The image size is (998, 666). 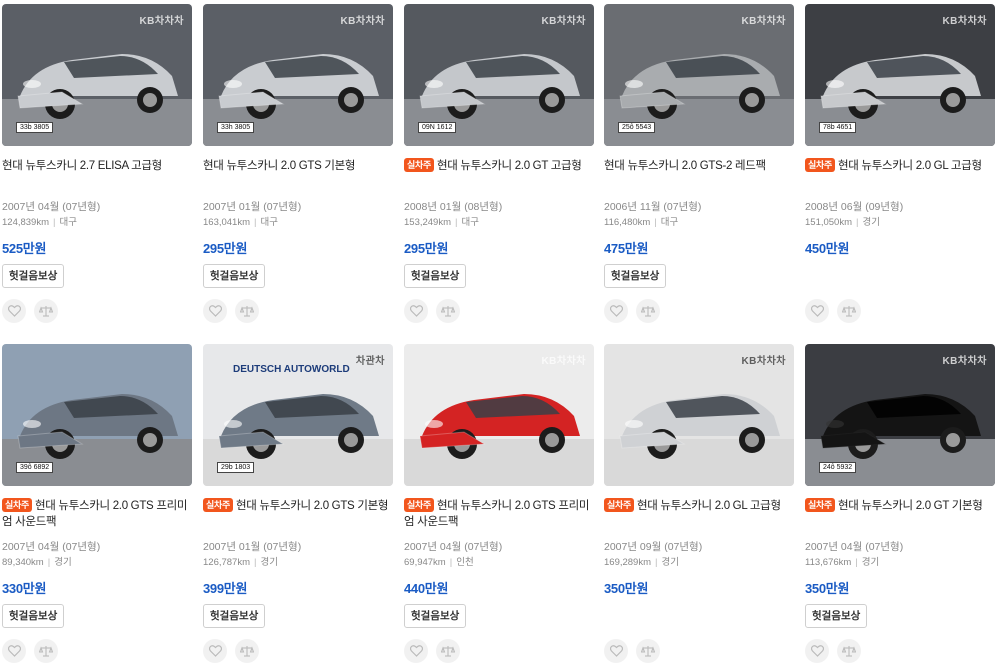 I want to click on listing-meta: 169,289km | 경기, so click(x=641, y=561).